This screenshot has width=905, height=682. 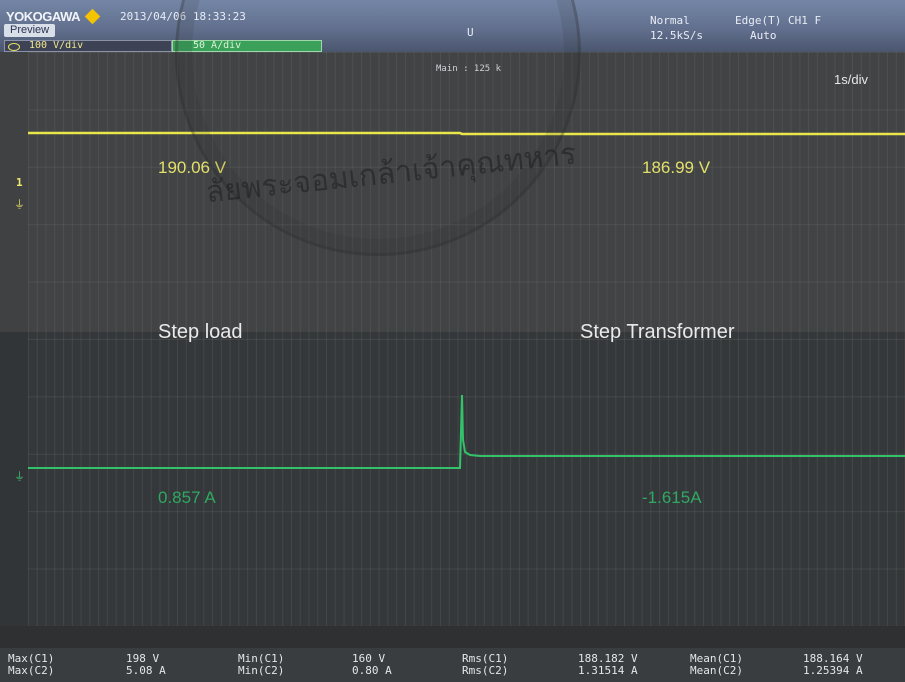 I want to click on max-labels: Max(C1) Max(C2), so click(x=31, y=664).